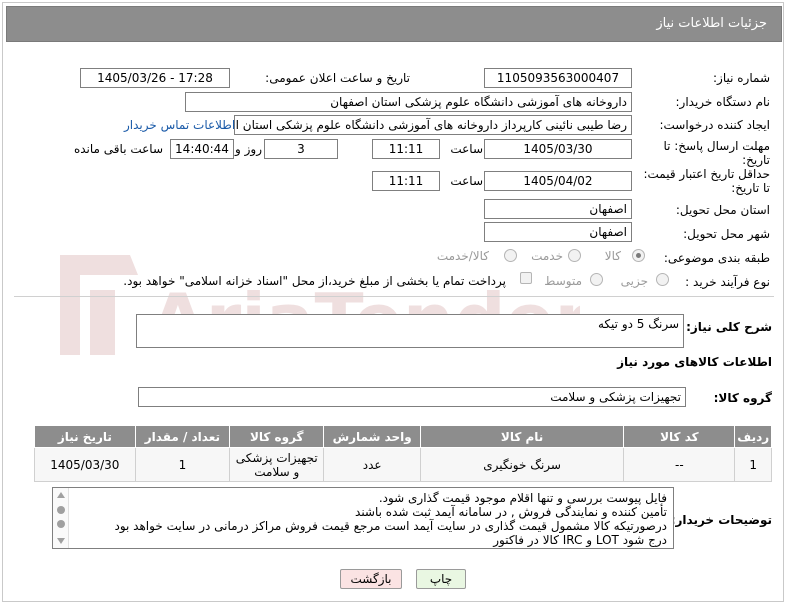 The image size is (788, 606). I want to click on cell-row: 1, so click(753, 464).